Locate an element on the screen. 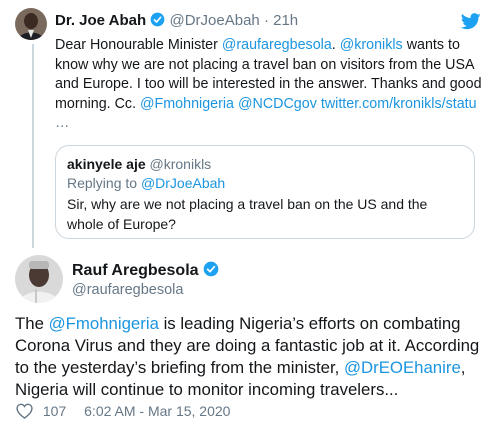  tweet-timestamp: 6:02 AM - Mar 15, 2020 is located at coordinates (157, 411).